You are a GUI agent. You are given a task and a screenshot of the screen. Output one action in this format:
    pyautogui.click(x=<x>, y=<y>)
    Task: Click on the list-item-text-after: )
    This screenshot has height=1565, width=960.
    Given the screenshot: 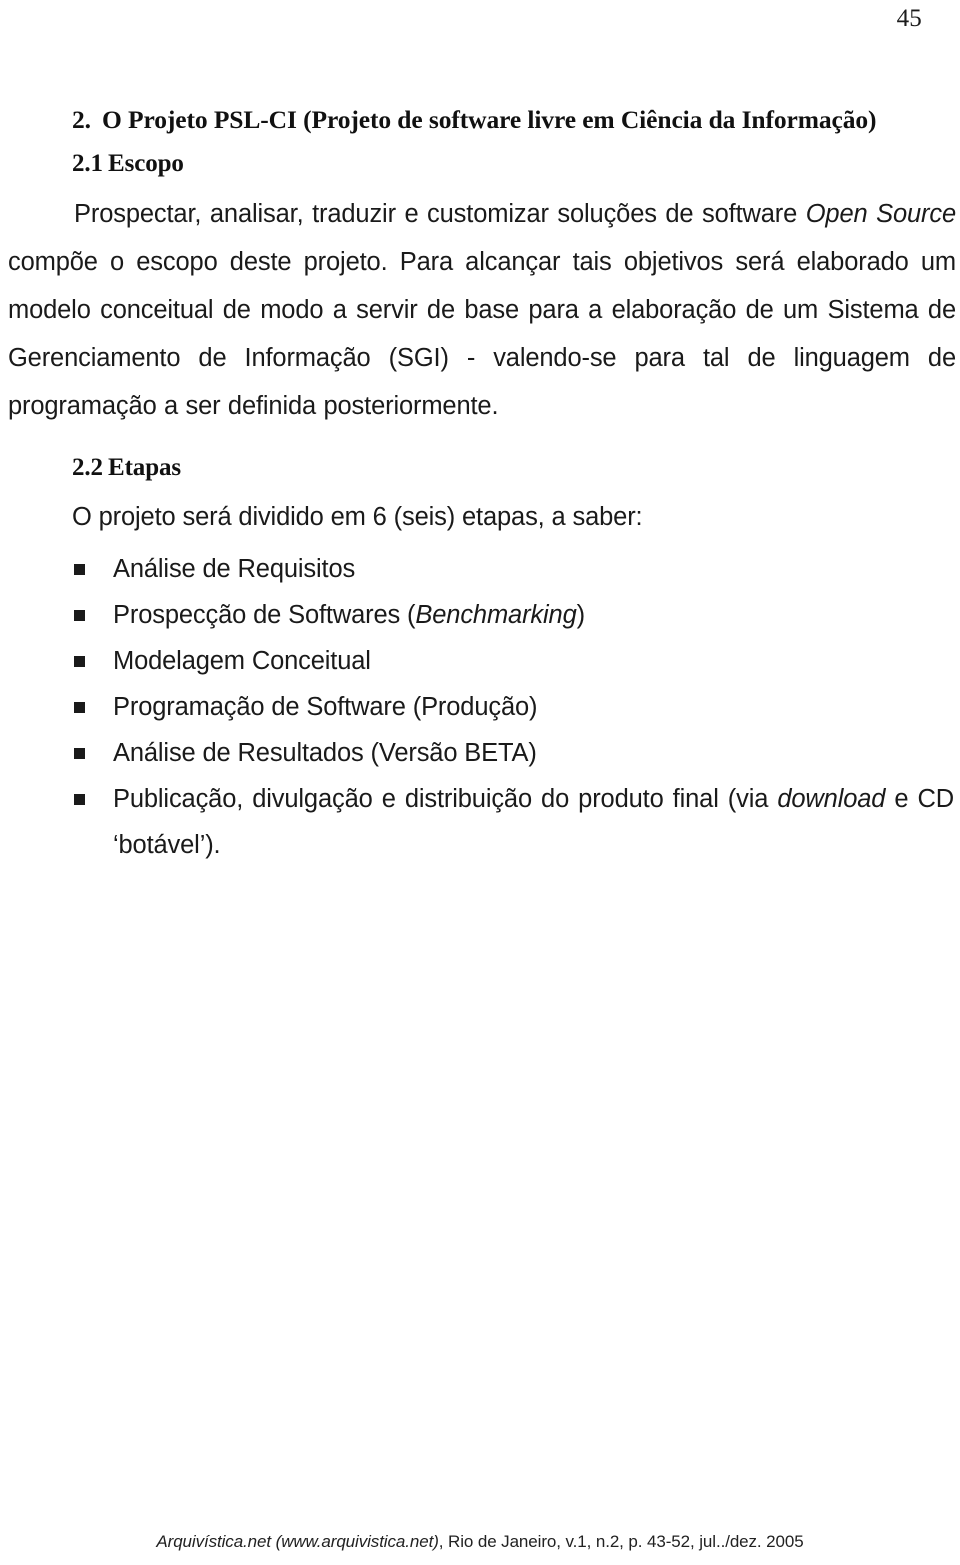 What is the action you would take?
    pyautogui.click(x=581, y=615)
    